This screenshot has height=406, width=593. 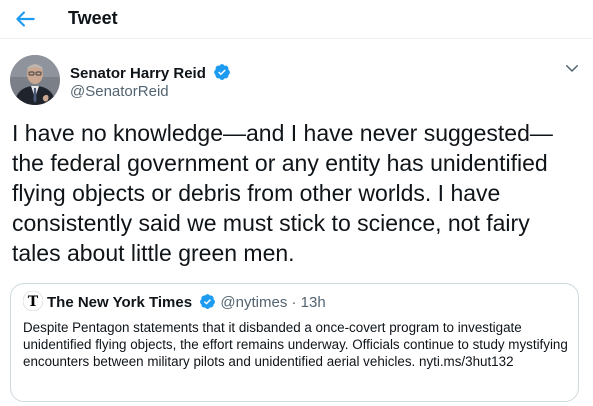 I want to click on author-name: Senator Harry Reid, so click(x=150, y=72).